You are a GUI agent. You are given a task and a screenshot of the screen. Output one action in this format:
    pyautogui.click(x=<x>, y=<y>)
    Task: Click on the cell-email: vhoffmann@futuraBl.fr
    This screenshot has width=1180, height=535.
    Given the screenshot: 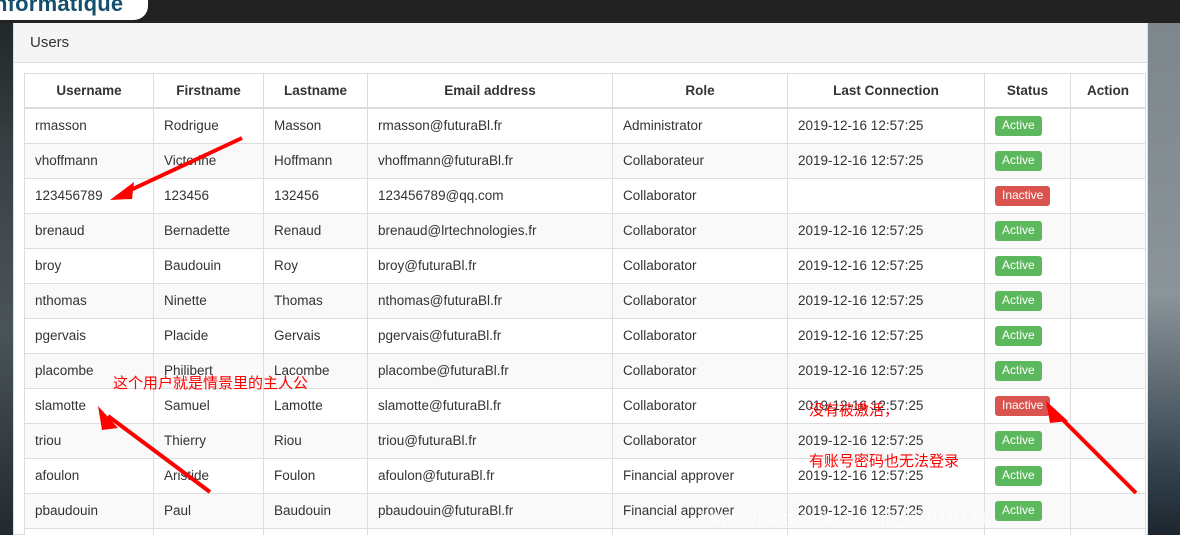 What is the action you would take?
    pyautogui.click(x=490, y=160)
    